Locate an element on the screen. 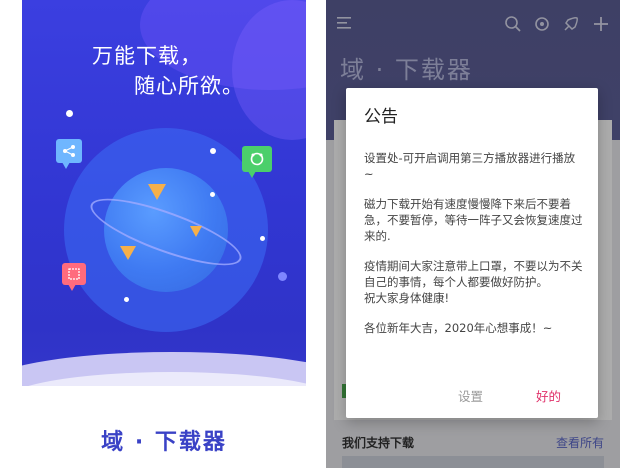  dialog-paragraph: 疫情期间大家注意带上口罩，不要以为不关自己的事情，每个人都要做好防护。 is located at coordinates (473, 274).